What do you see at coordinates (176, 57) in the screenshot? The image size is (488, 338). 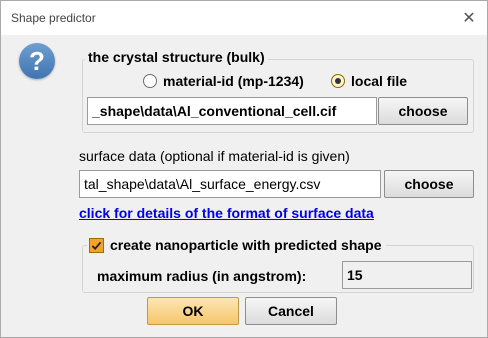 I see `crystal-structure-legend: the crystal structure (bulk)` at bounding box center [176, 57].